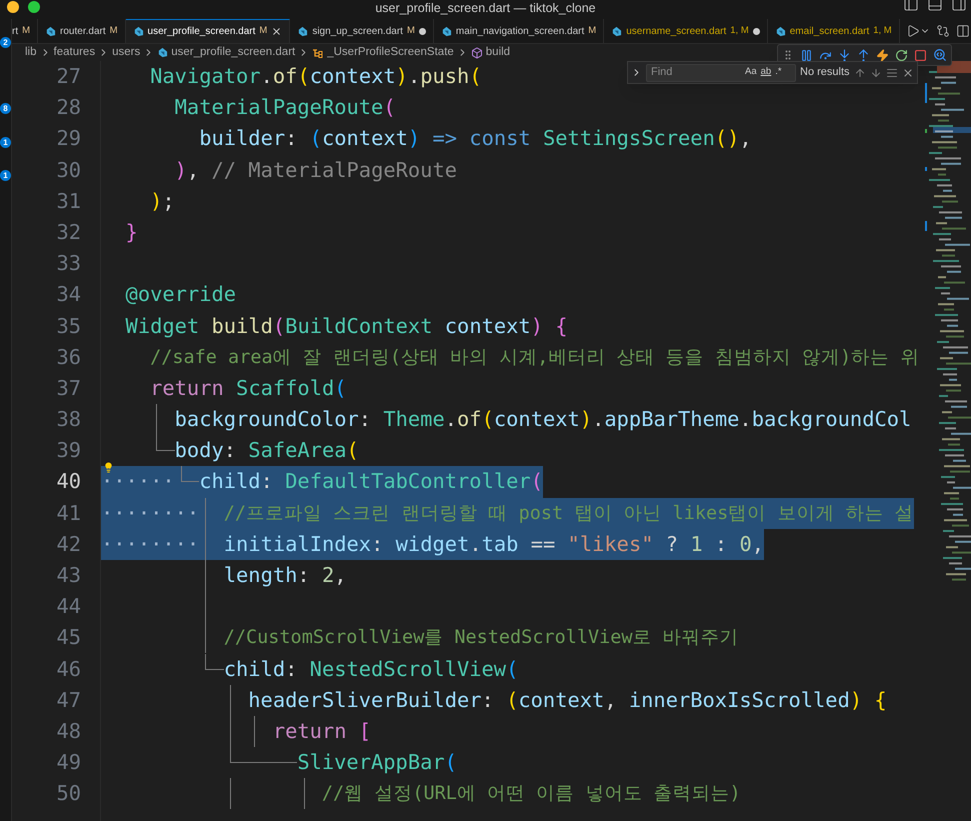 The image size is (971, 821). Describe the element at coordinates (485, 7) in the screenshot. I see `window-title: user_profile_screen.dart — tiktok_clone` at that location.